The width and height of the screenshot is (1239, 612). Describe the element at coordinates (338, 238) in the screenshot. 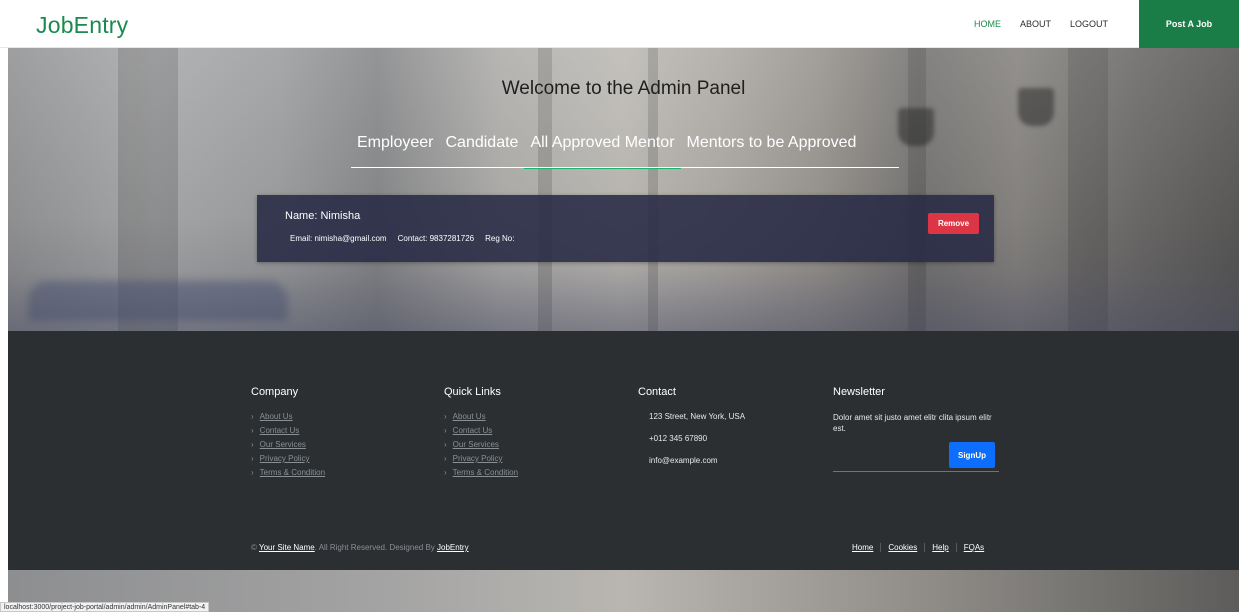

I see `mentor-email: Email: nimisha@gmail.com` at that location.